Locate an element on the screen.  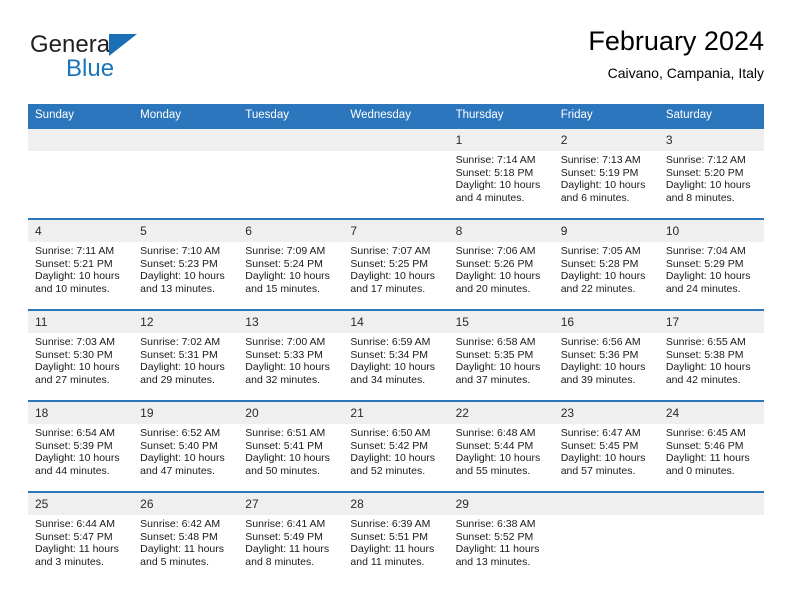
day-number: 8 is located at coordinates (501, 231).